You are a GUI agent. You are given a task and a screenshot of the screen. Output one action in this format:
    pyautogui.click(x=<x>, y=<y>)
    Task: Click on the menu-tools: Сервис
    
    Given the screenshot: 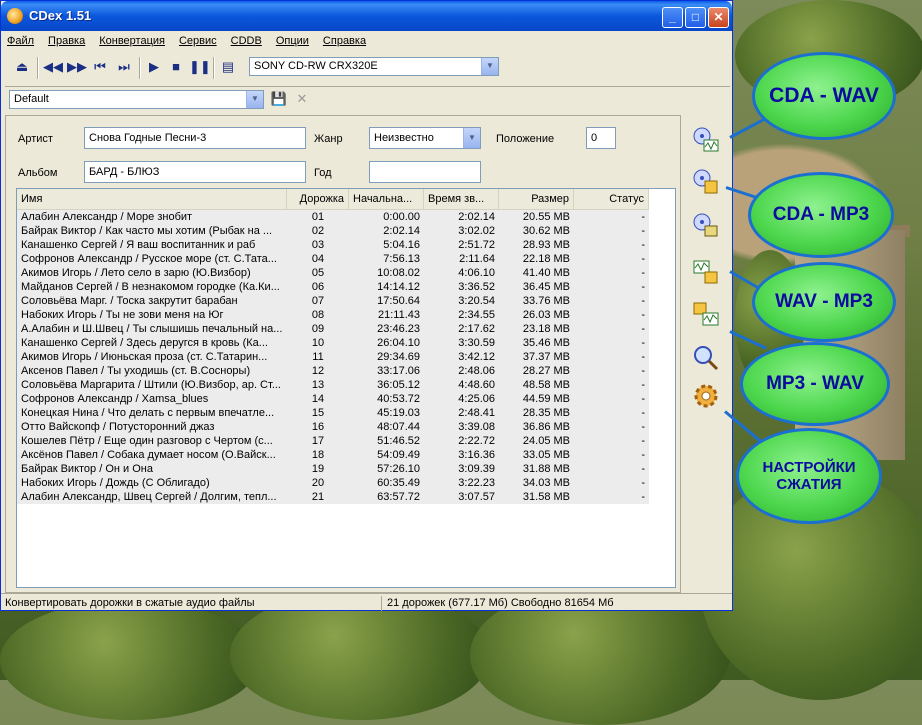 What is the action you would take?
    pyautogui.click(x=198, y=41)
    